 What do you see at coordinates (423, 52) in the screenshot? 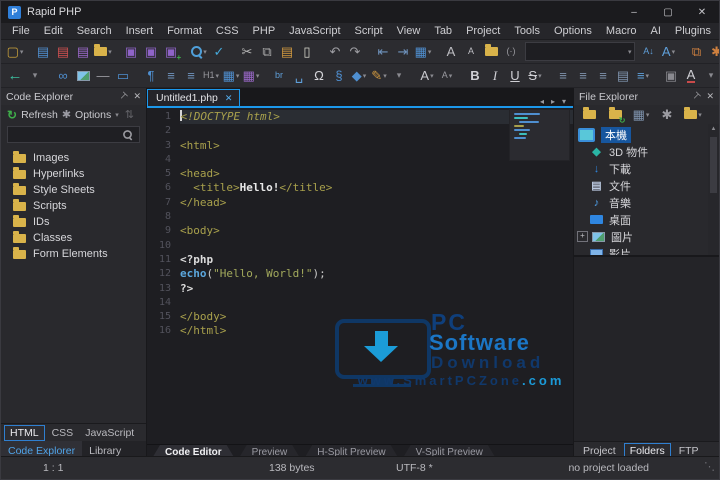
I see `table-menu-icon: ▦ ▾` at bounding box center [423, 52].